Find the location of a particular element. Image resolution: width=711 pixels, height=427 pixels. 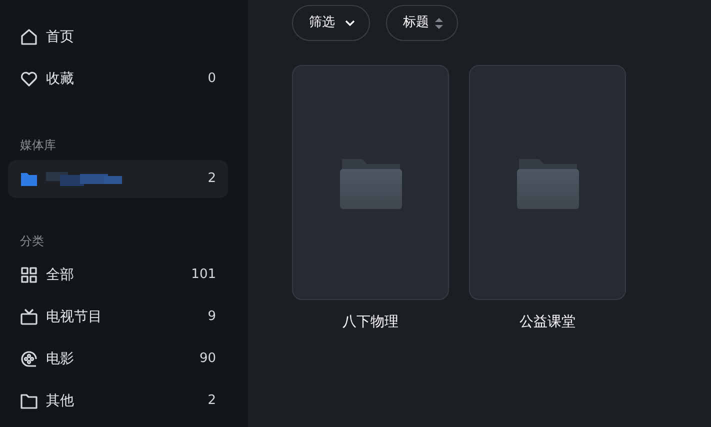

folder-title: 公益课堂 is located at coordinates (547, 322).